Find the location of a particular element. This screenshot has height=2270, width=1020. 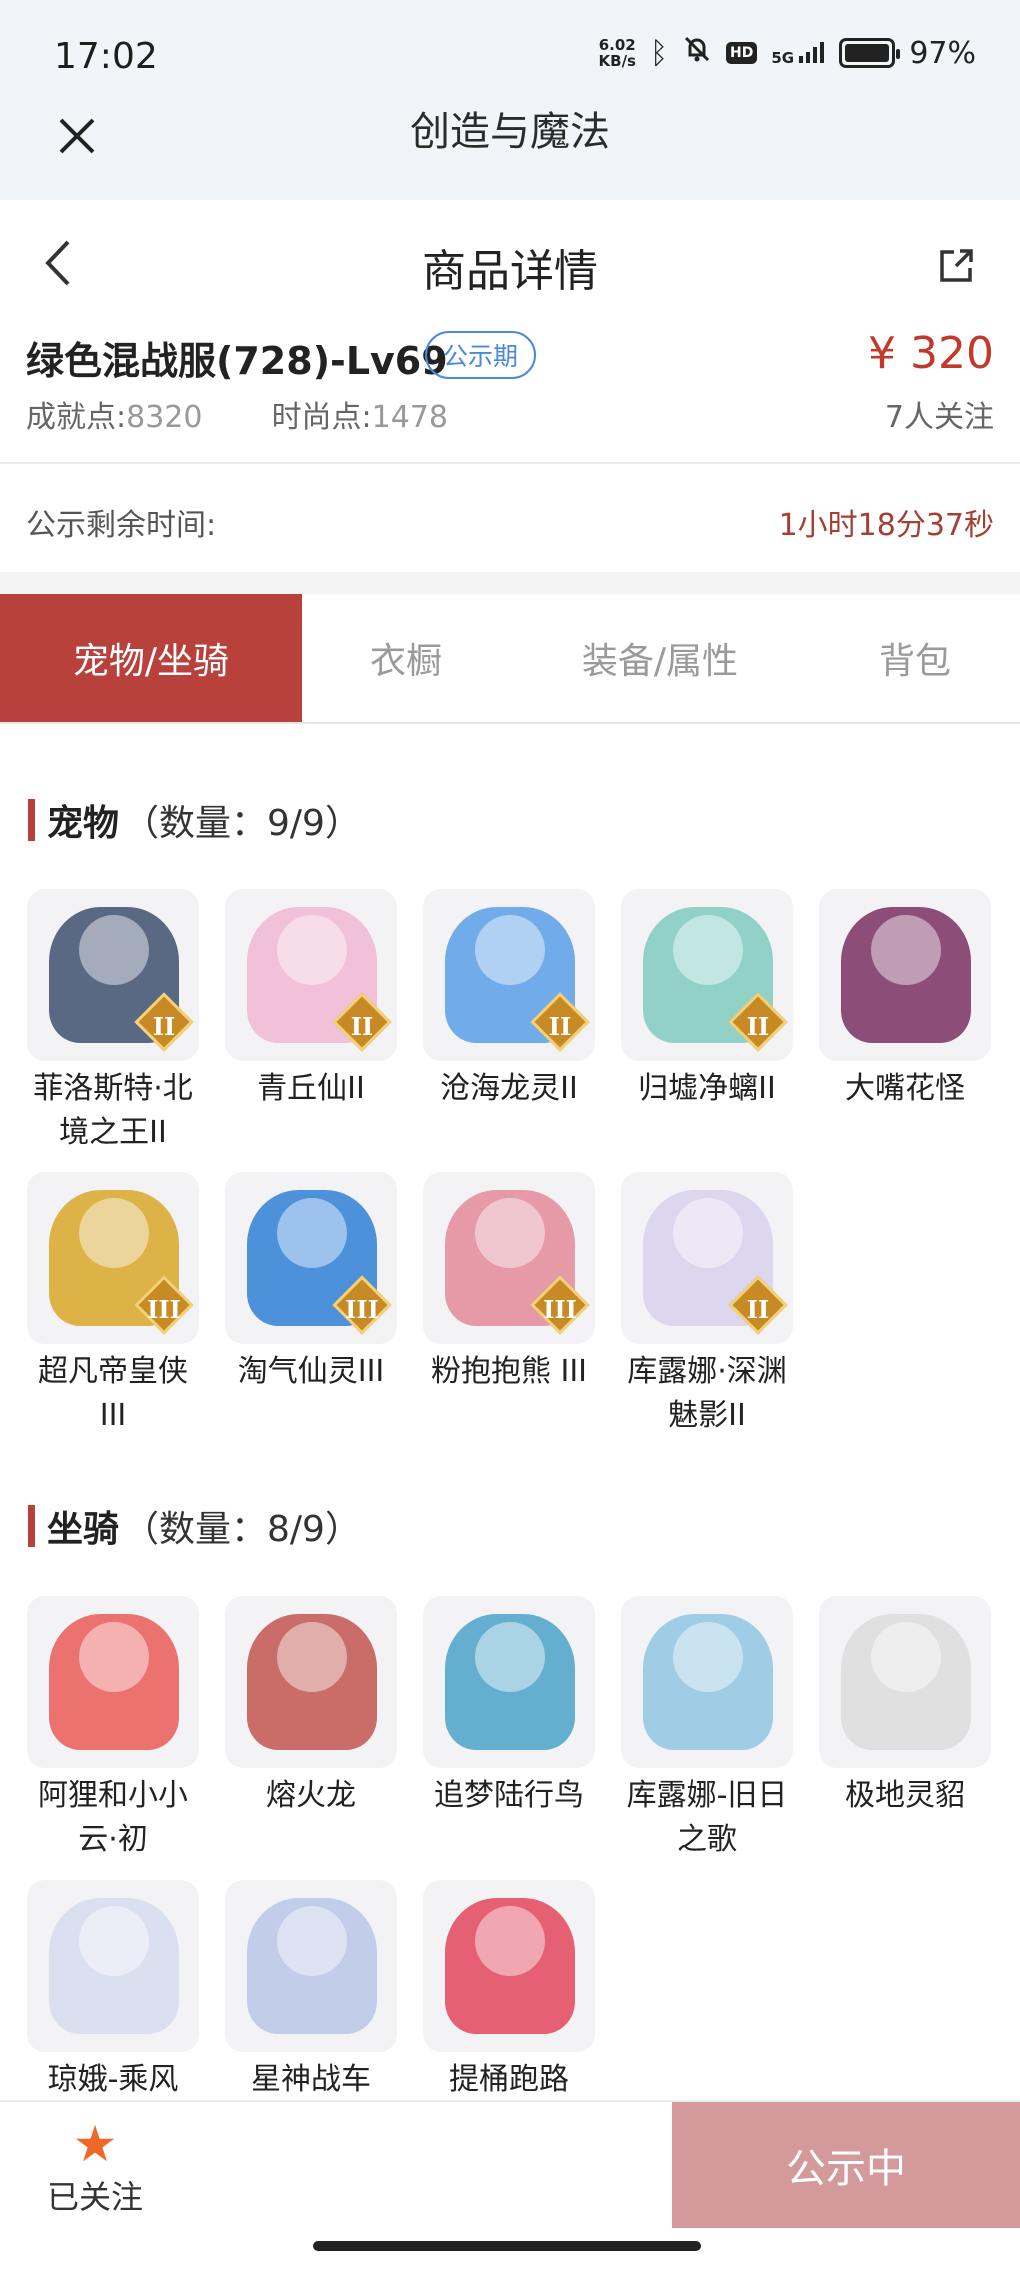

tab-wardrobe: 衣橱 is located at coordinates (406, 658).